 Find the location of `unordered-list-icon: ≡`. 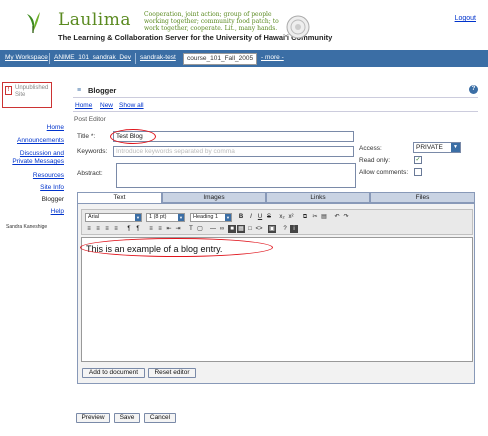

unordered-list-icon: ≡ is located at coordinates (160, 229).